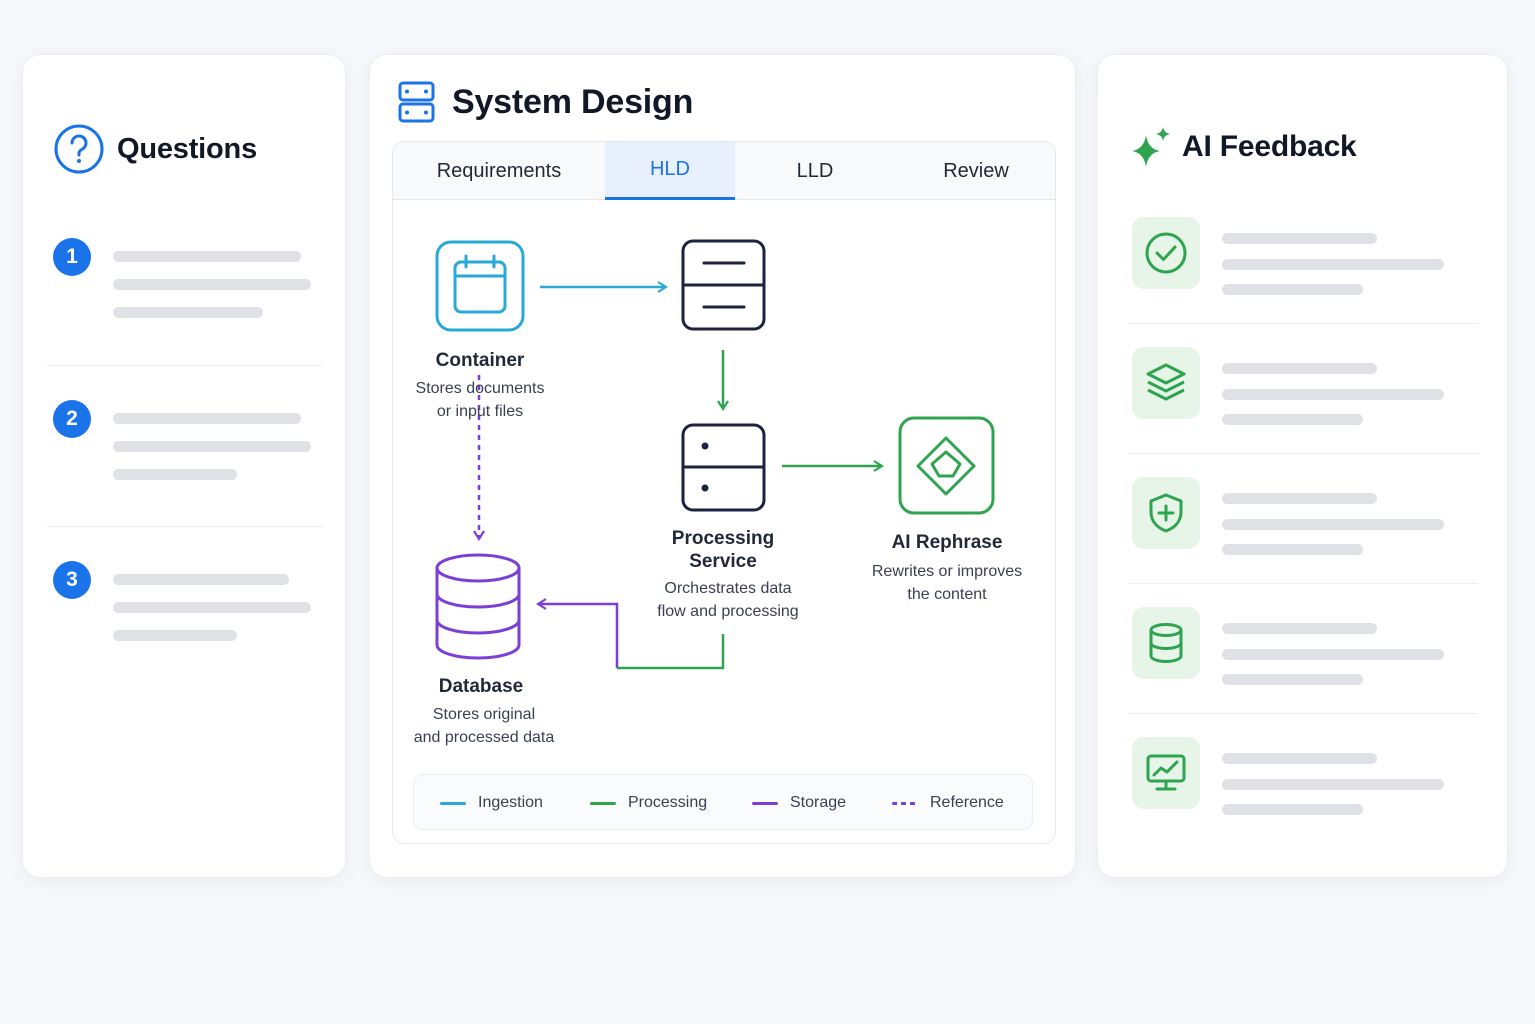  Describe the element at coordinates (967, 802) in the screenshot. I see `legend-label: Reference` at that location.